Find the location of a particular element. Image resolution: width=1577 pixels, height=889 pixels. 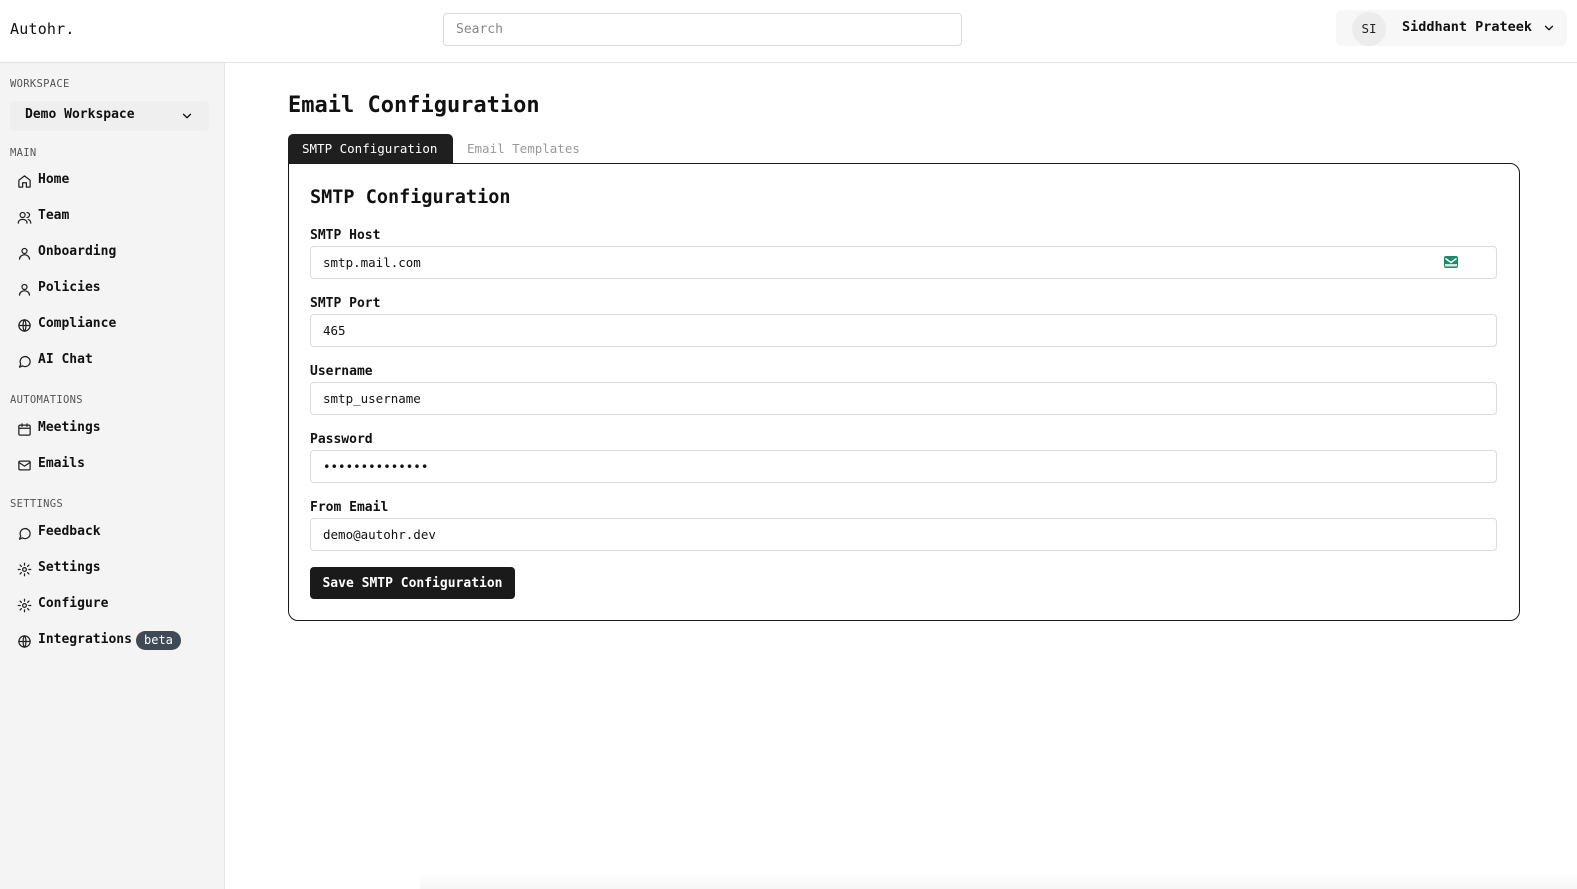

sidebar-item-onboarding: Onboarding is located at coordinates (112, 253).